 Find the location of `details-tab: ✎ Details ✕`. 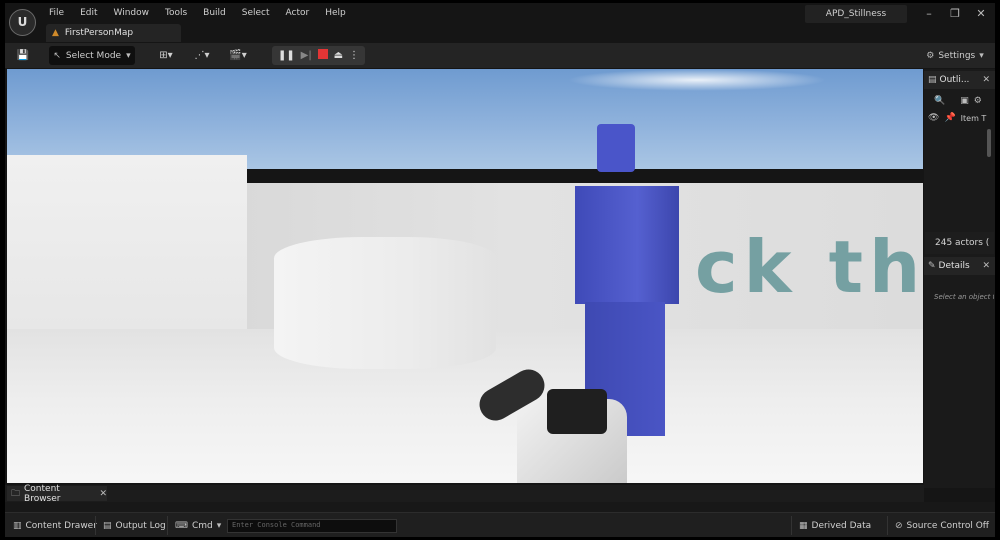

details-tab: ✎ Details ✕ is located at coordinates (959, 266).